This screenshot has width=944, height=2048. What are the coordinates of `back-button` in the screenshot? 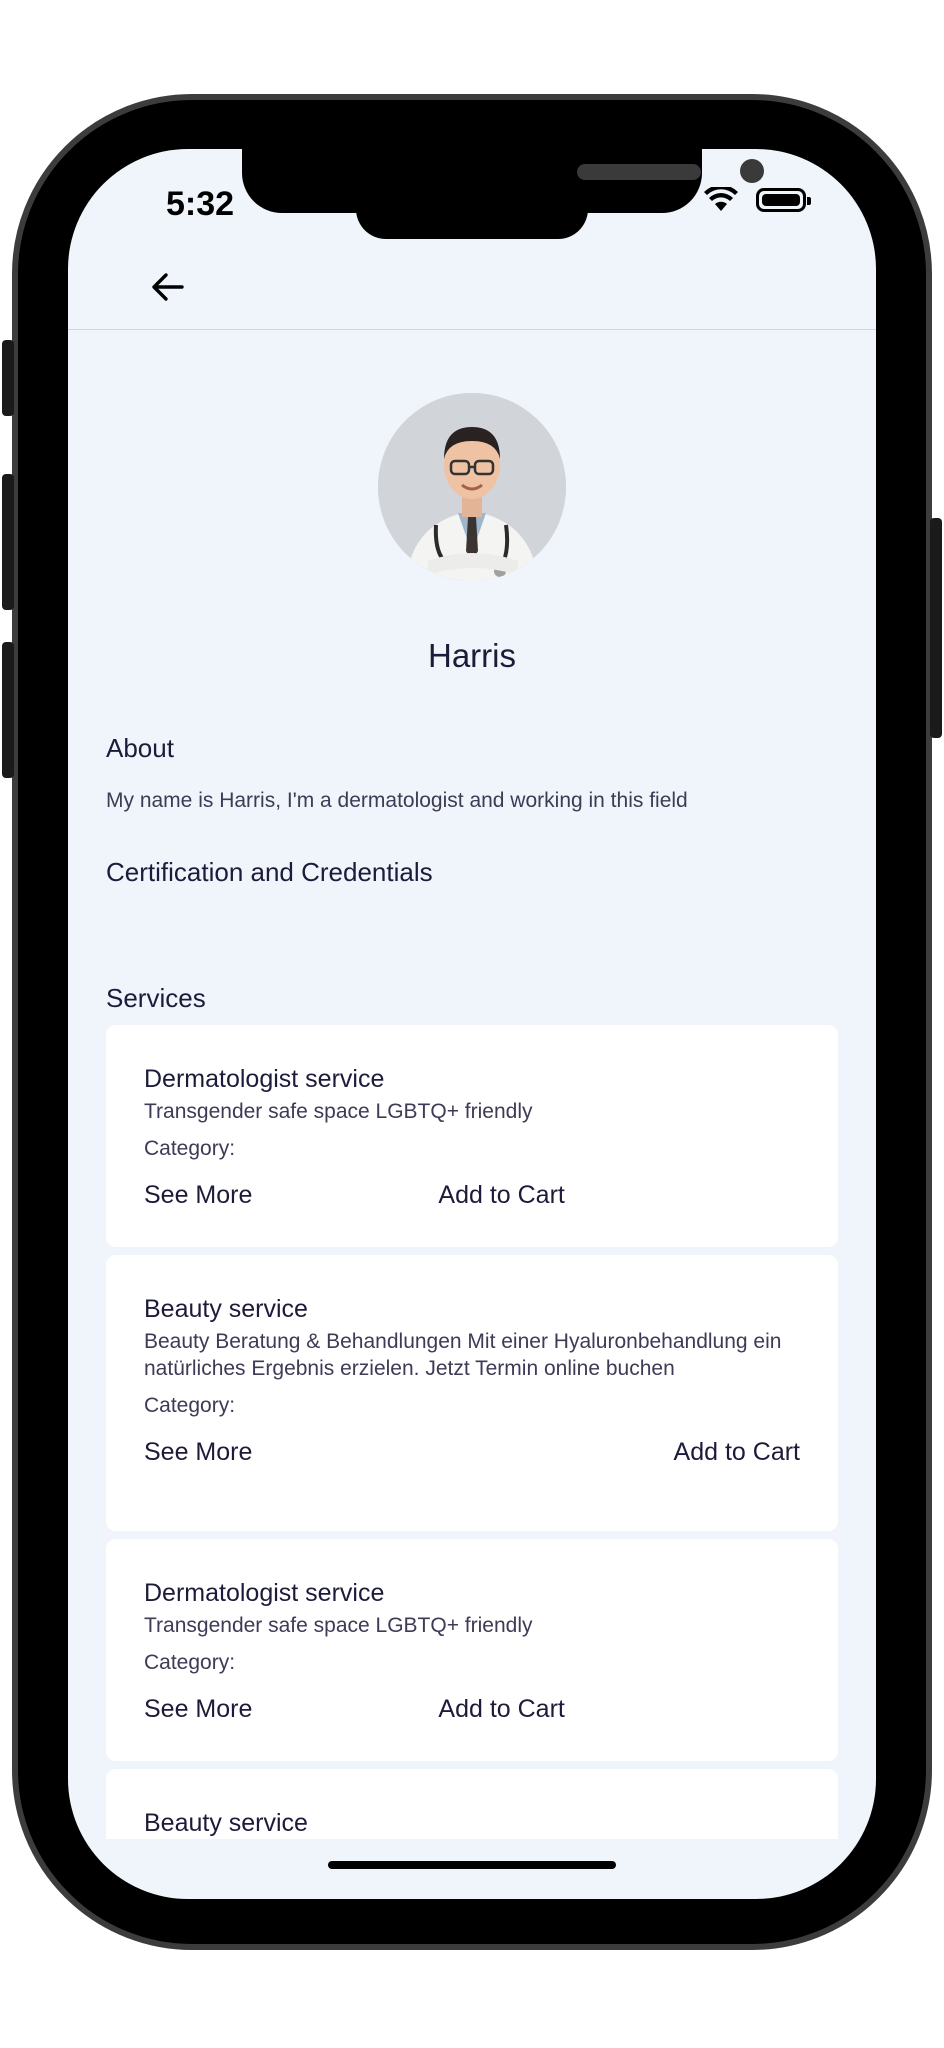 It's located at (168, 287).